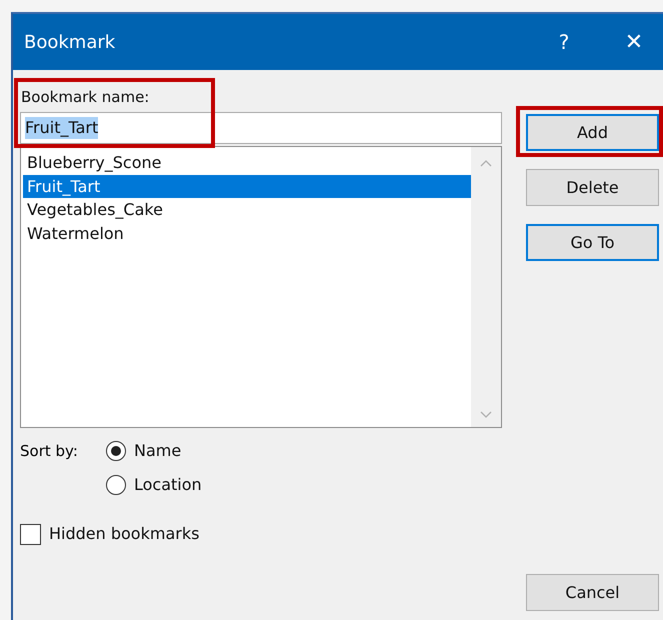 The height and width of the screenshot is (620, 663). I want to click on field-label: Bookmark name:, so click(85, 97).